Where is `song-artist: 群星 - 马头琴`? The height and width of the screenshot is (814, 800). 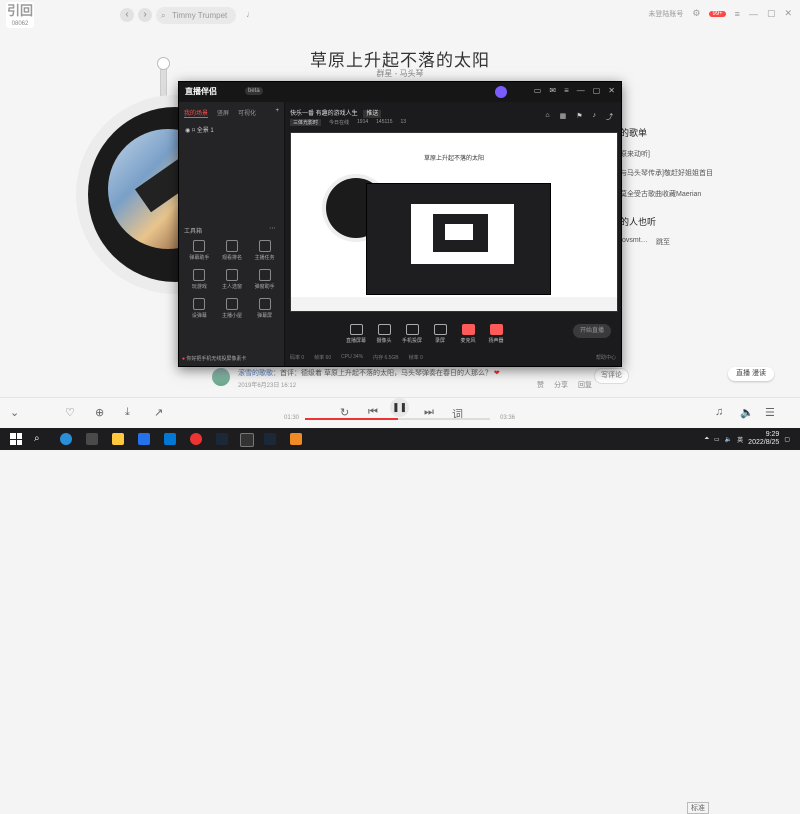 song-artist: 群星 - 马头琴 is located at coordinates (400, 73).